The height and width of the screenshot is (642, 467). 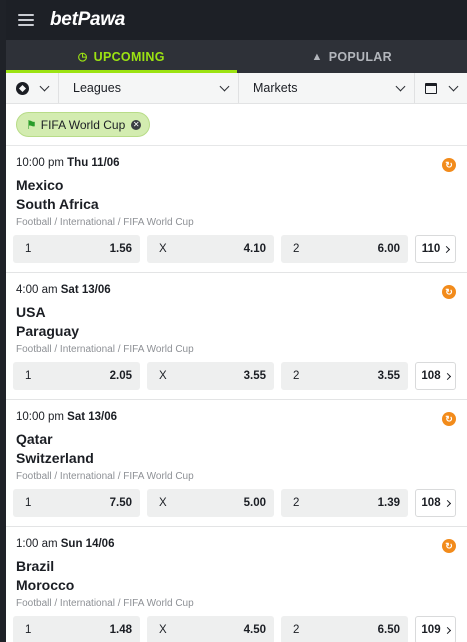 I want to click on leagues-label: Leagues, so click(x=97, y=88).